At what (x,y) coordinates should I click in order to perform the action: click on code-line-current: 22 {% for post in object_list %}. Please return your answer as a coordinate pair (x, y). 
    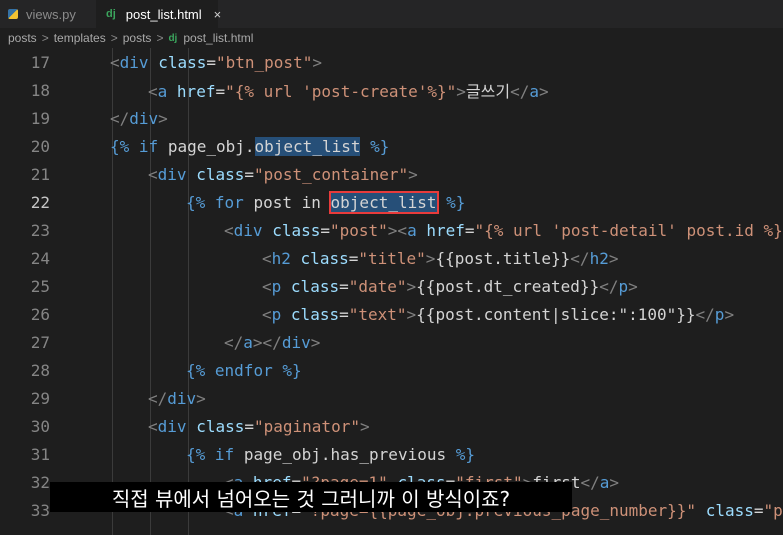
    Looking at the image, I should click on (391, 202).